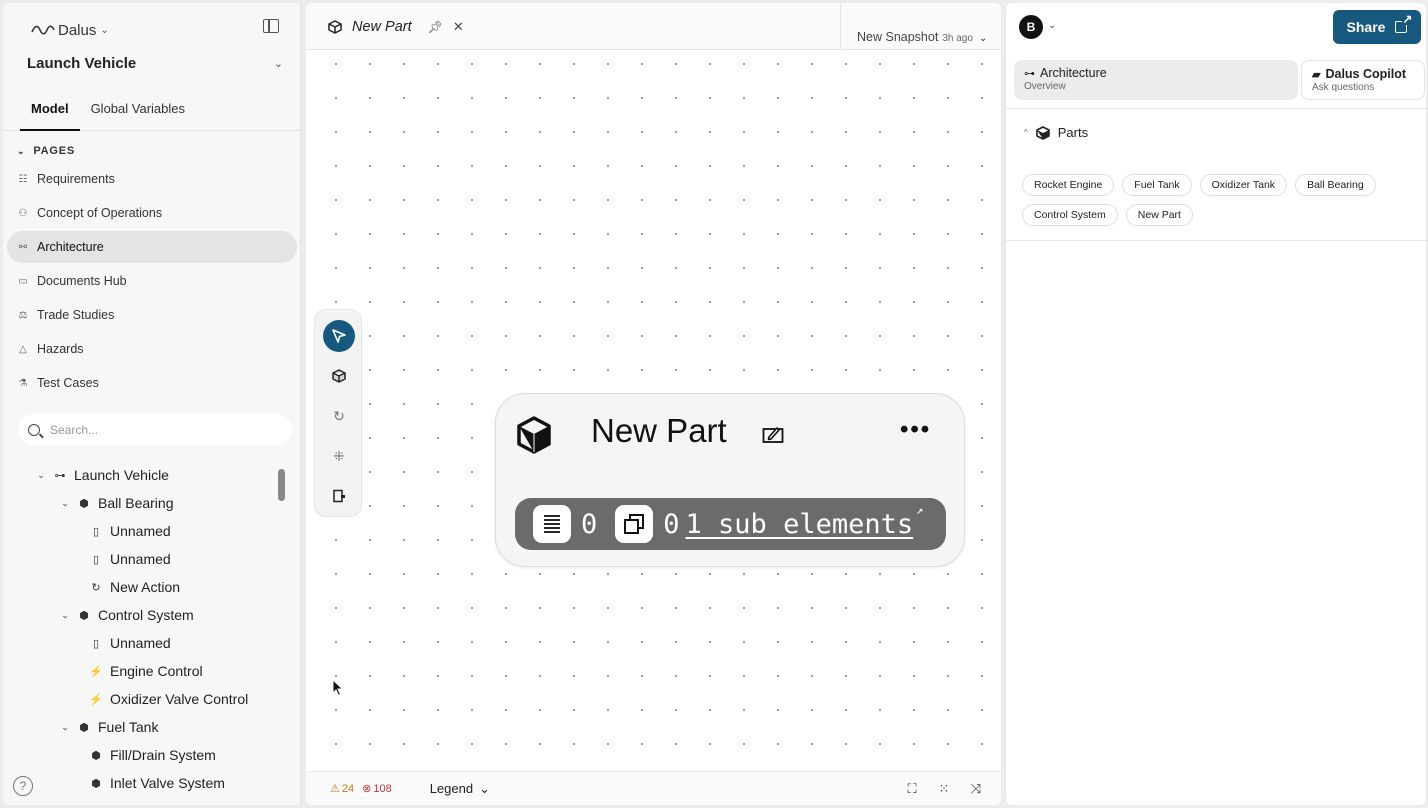 This screenshot has height=808, width=1428. Describe the element at coordinates (1377, 27) in the screenshot. I see `share-button: Share` at that location.